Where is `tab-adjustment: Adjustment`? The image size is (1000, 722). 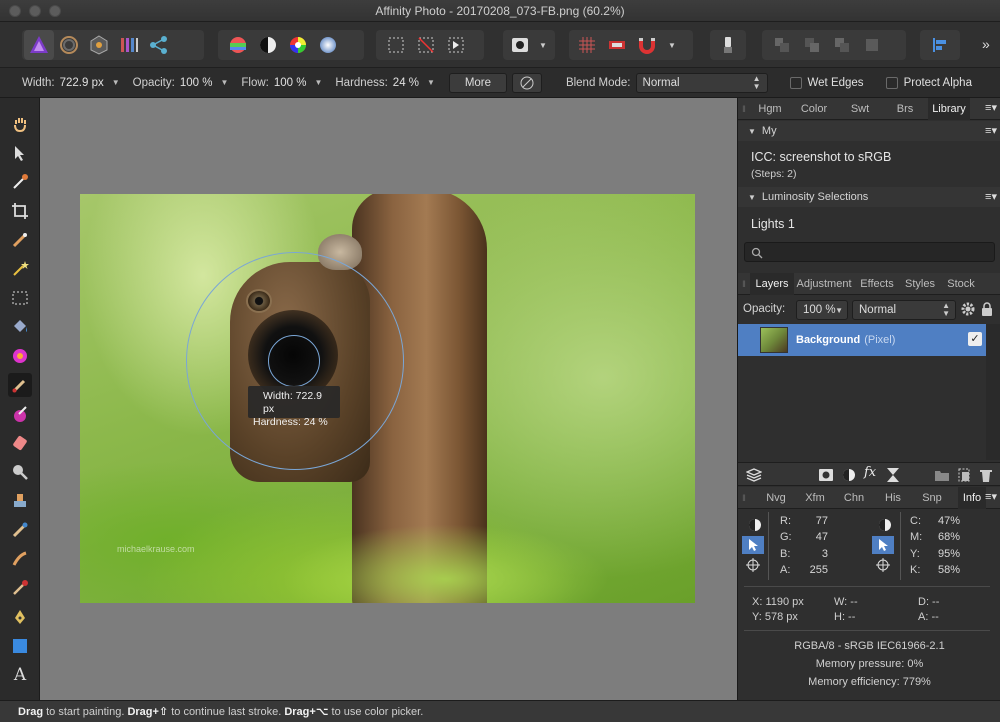 tab-adjustment: Adjustment is located at coordinates (824, 284).